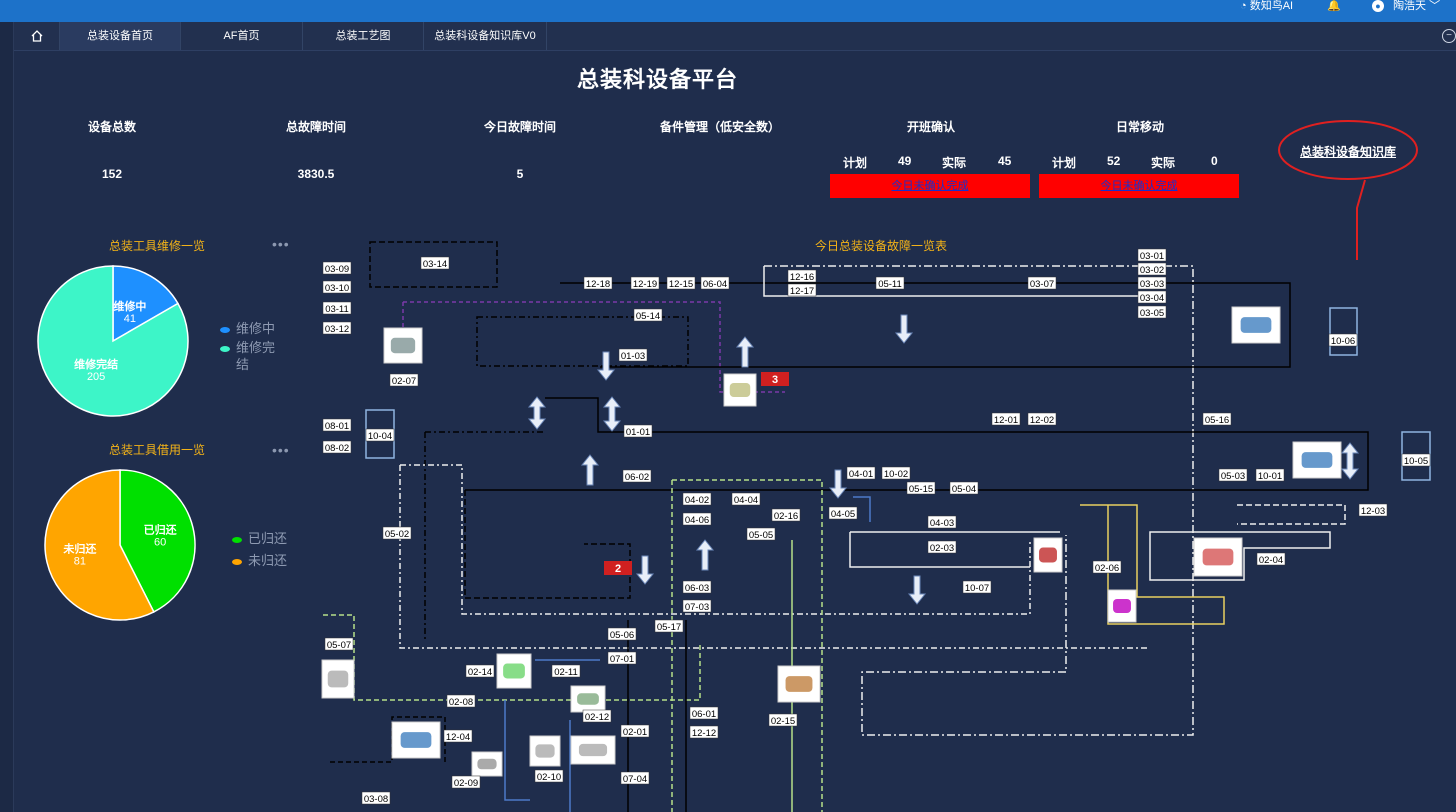  Describe the element at coordinates (697, 588) in the screenshot. I see `station-label: 06-03` at that location.